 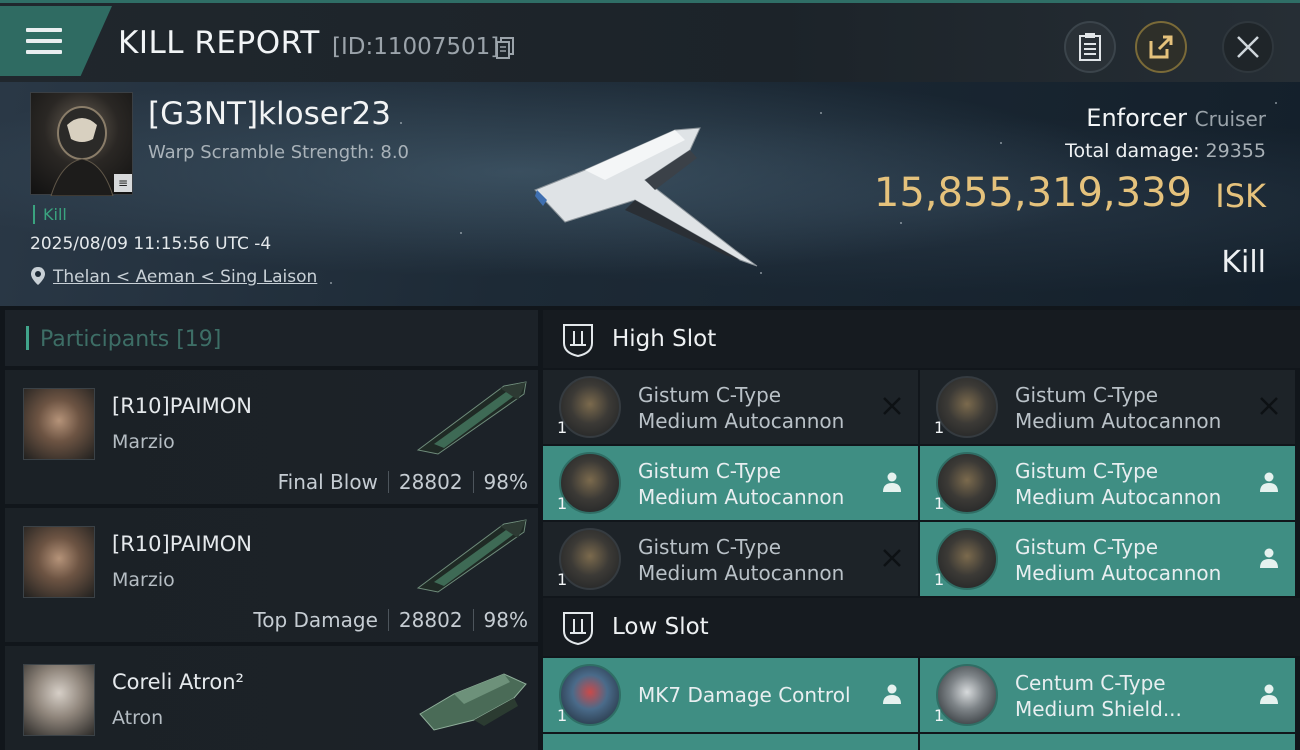 I want to click on high-slot-label: High Slot, so click(x=664, y=339).